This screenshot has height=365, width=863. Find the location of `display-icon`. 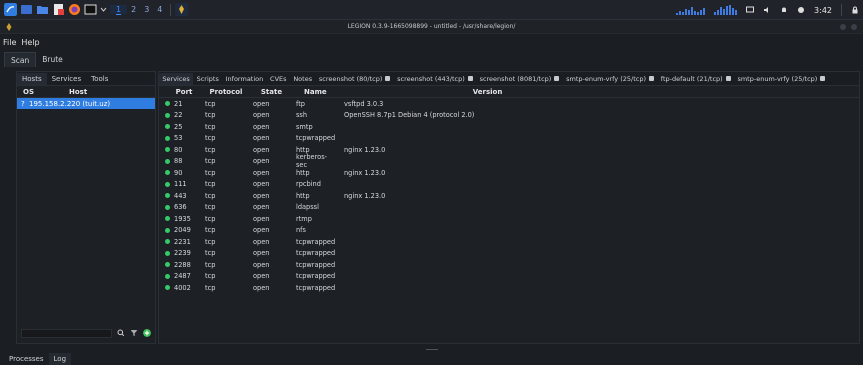

display-icon is located at coordinates (750, 10).